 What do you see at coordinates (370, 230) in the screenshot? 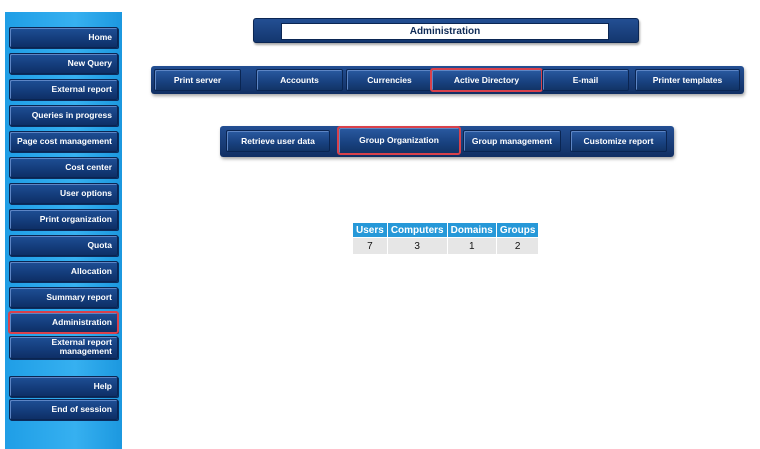
I see `stats-header-users: Users` at bounding box center [370, 230].